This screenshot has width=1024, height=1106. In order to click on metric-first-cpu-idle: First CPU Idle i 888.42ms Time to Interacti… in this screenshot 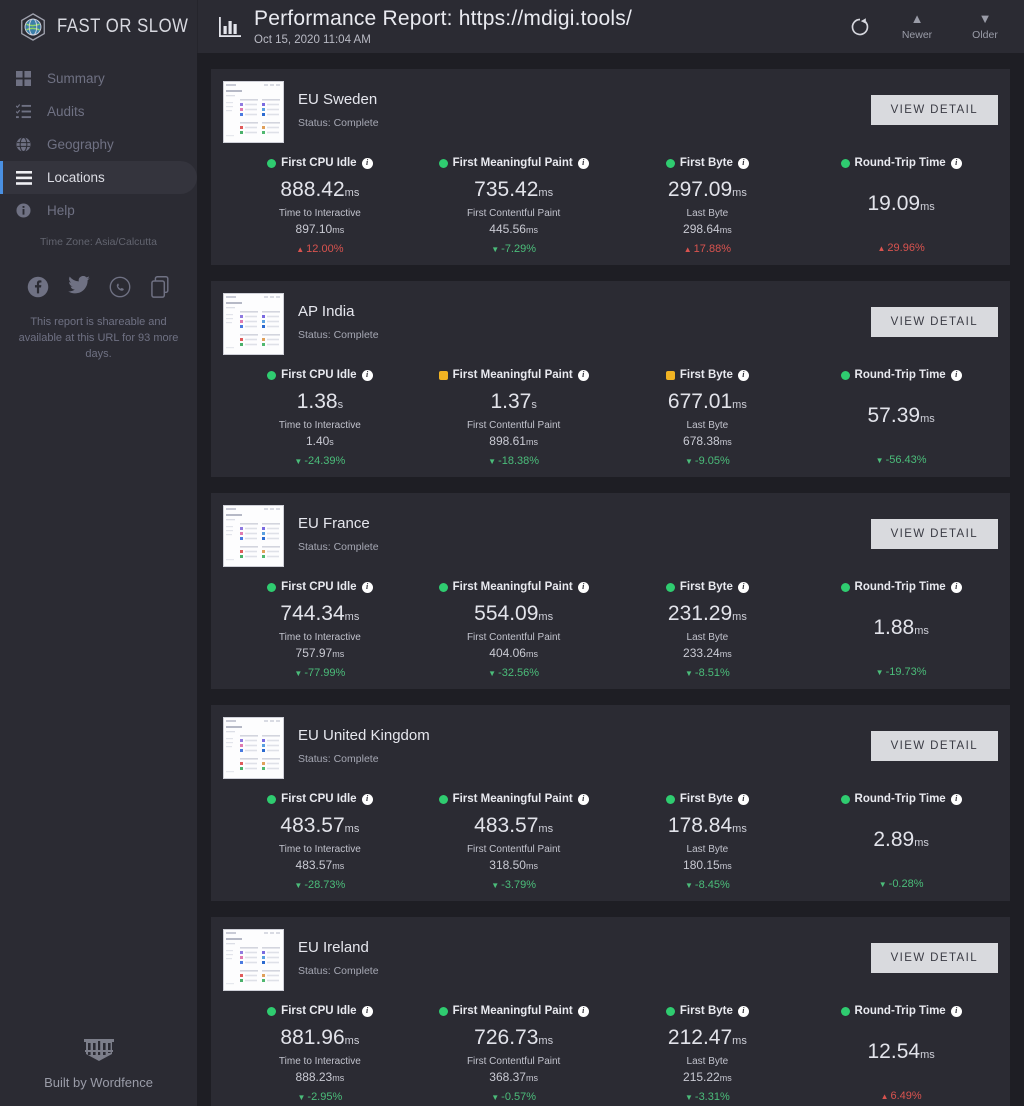, I will do `click(320, 206)`.